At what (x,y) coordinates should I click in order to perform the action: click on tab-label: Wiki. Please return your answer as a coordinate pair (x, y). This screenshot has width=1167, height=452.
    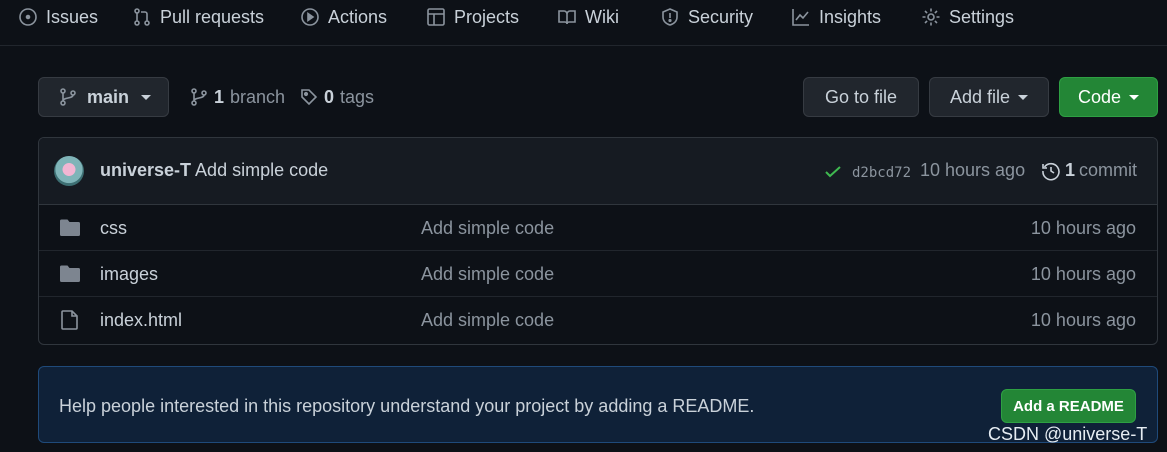
    Looking at the image, I should click on (602, 16).